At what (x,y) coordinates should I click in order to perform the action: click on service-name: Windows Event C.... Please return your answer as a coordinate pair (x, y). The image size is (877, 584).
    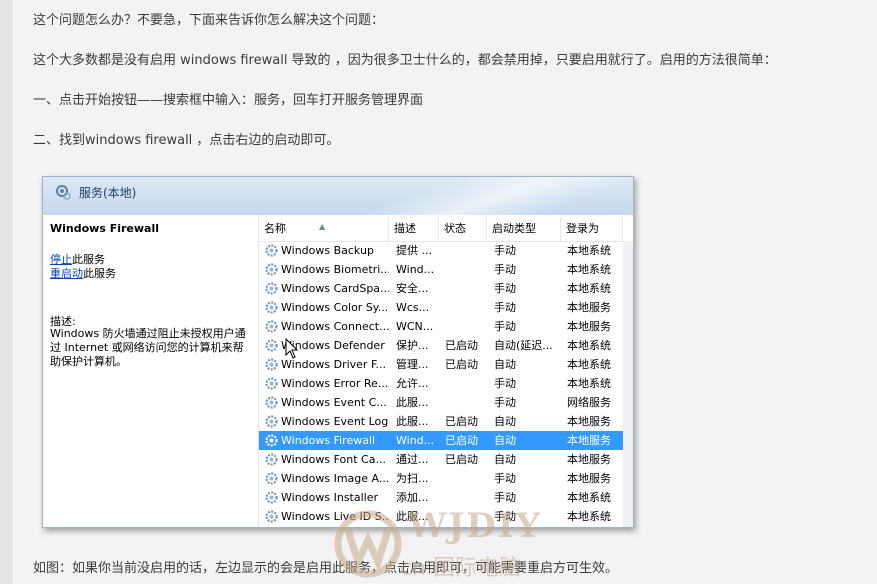
    Looking at the image, I should click on (334, 402).